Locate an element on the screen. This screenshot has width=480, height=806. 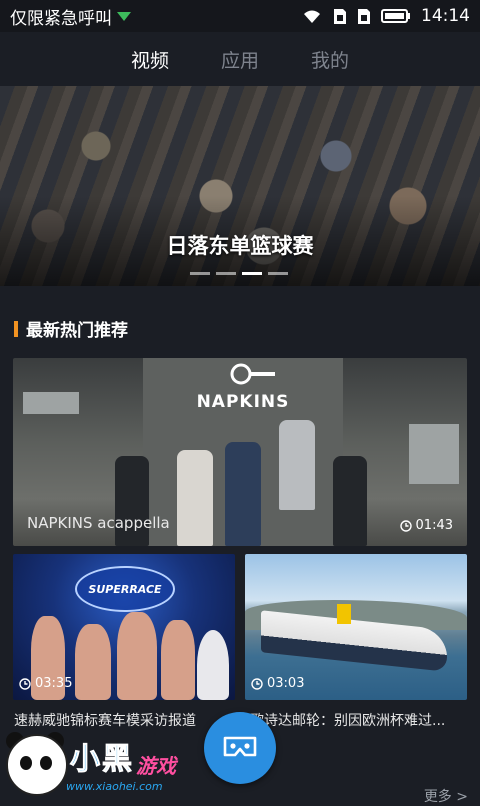
video-duration: 01:43 is located at coordinates (426, 525).